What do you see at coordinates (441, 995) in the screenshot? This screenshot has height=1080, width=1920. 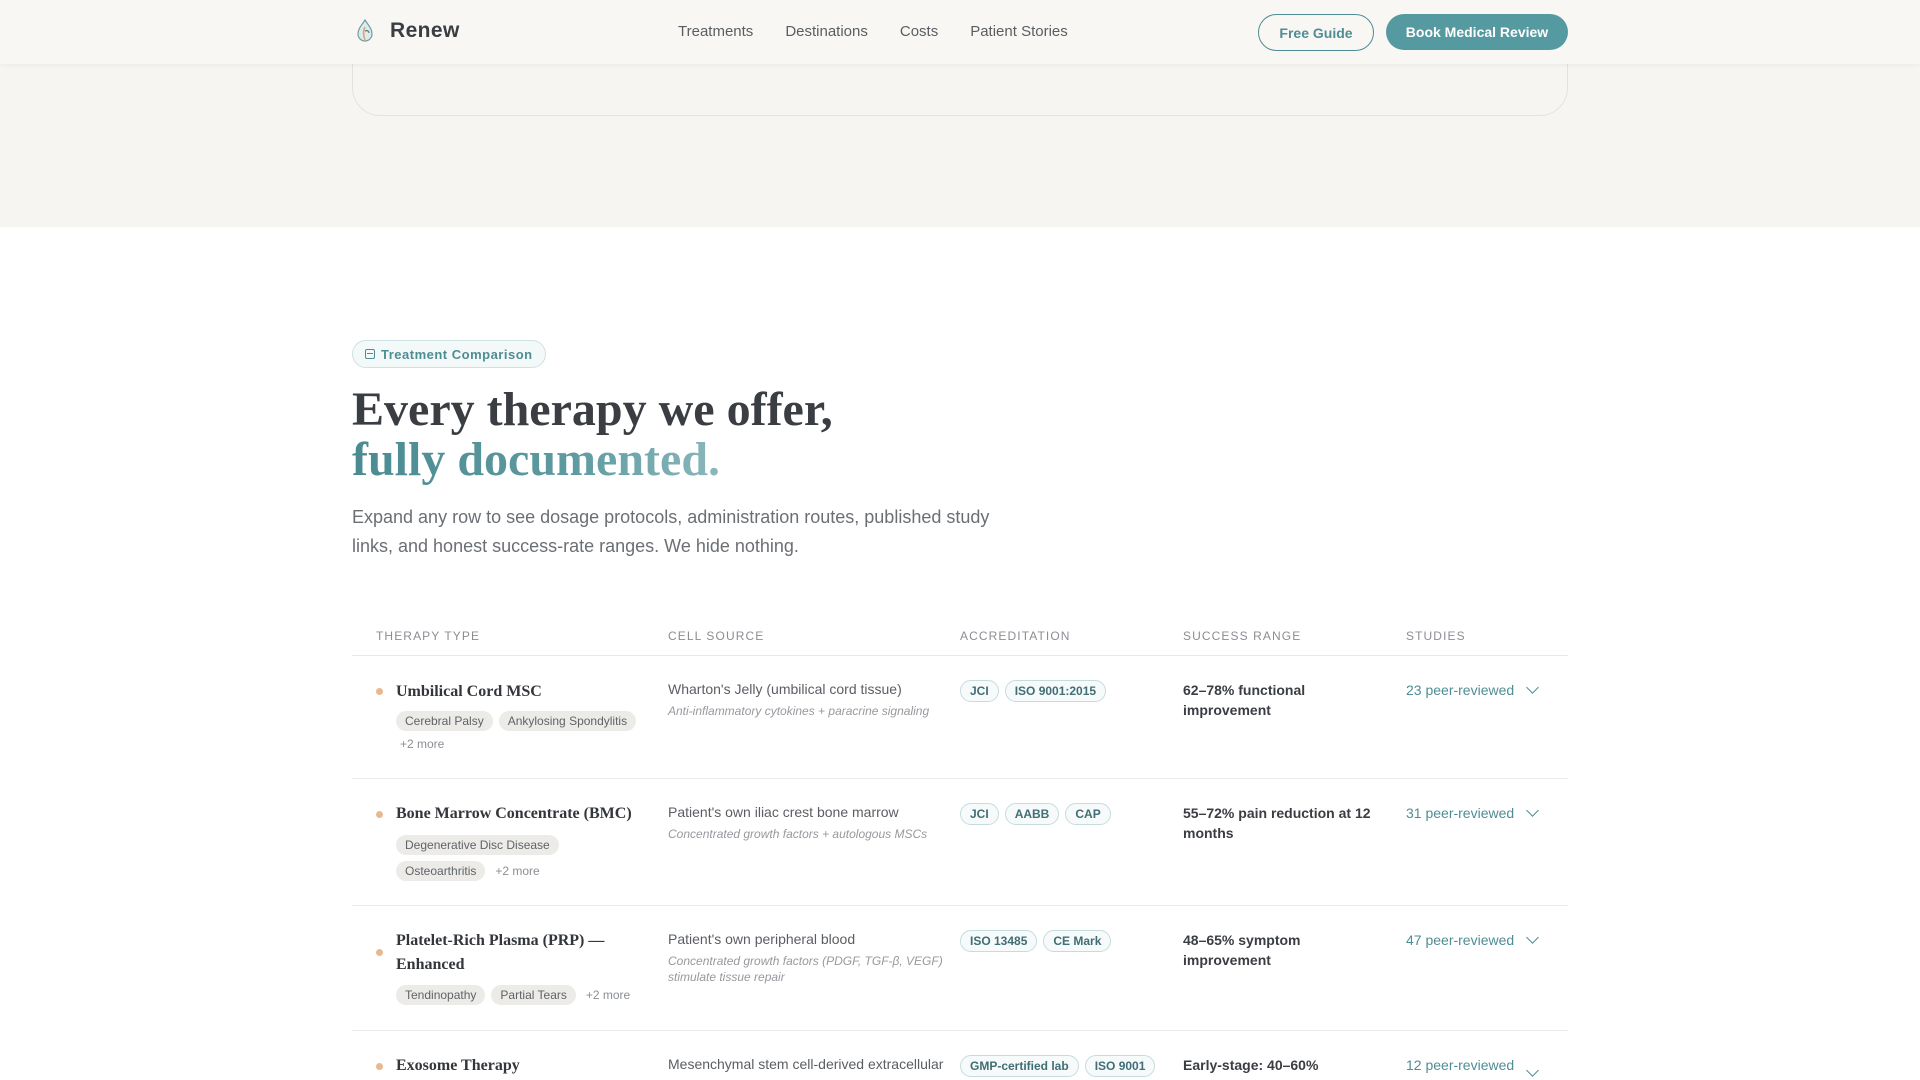 I see `condition-tag: Tendinopathy` at bounding box center [441, 995].